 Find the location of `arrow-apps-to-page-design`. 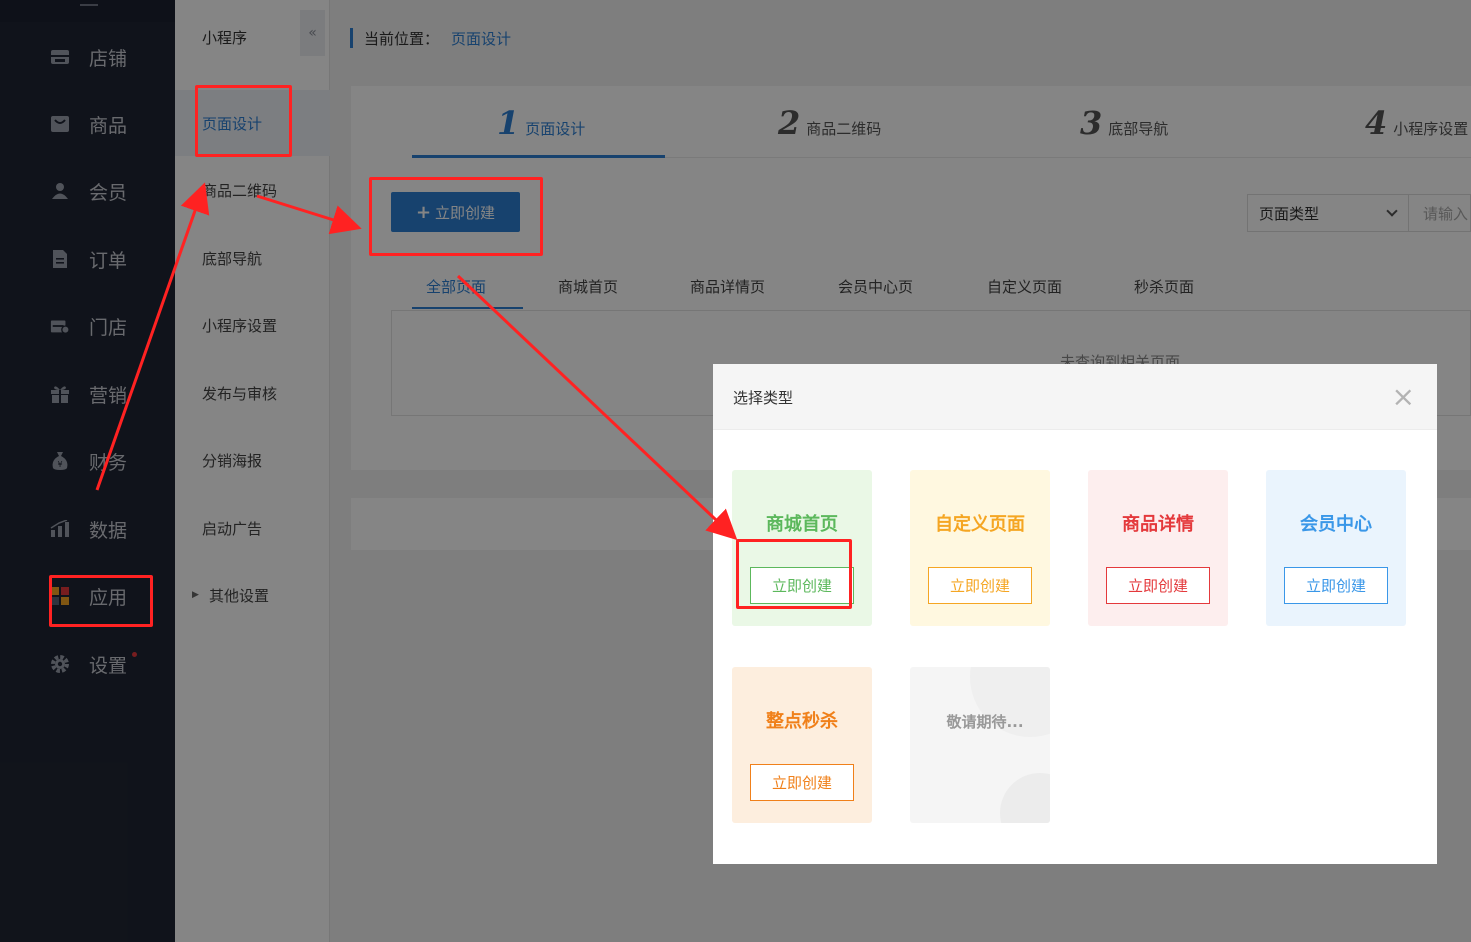

arrow-apps-to-page-design is located at coordinates (152, 336).